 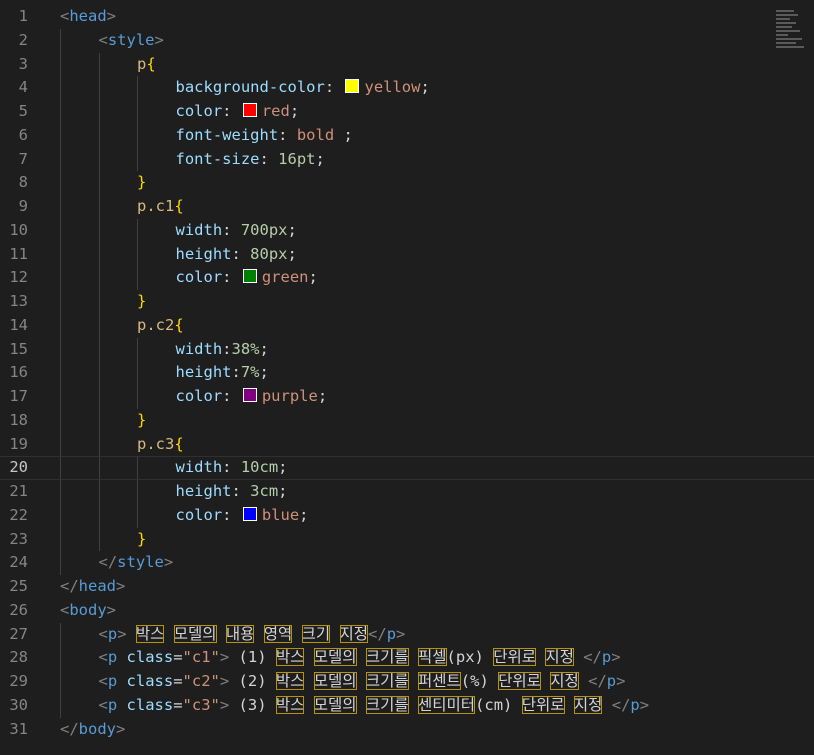 I want to click on code-line: 24 </style>, so click(x=407, y=563).